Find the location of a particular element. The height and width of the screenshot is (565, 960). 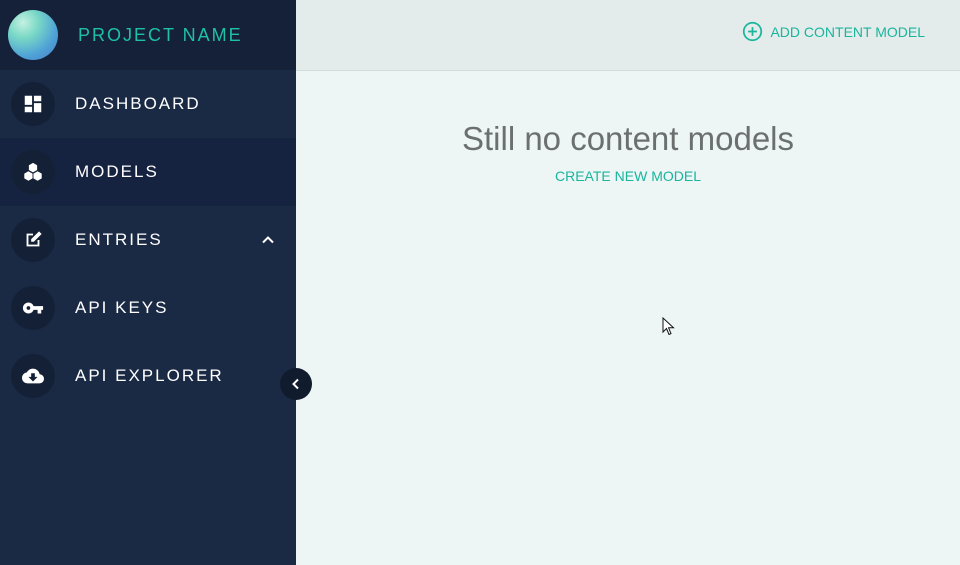

empty-state-title: Still no content models is located at coordinates (627, 138).